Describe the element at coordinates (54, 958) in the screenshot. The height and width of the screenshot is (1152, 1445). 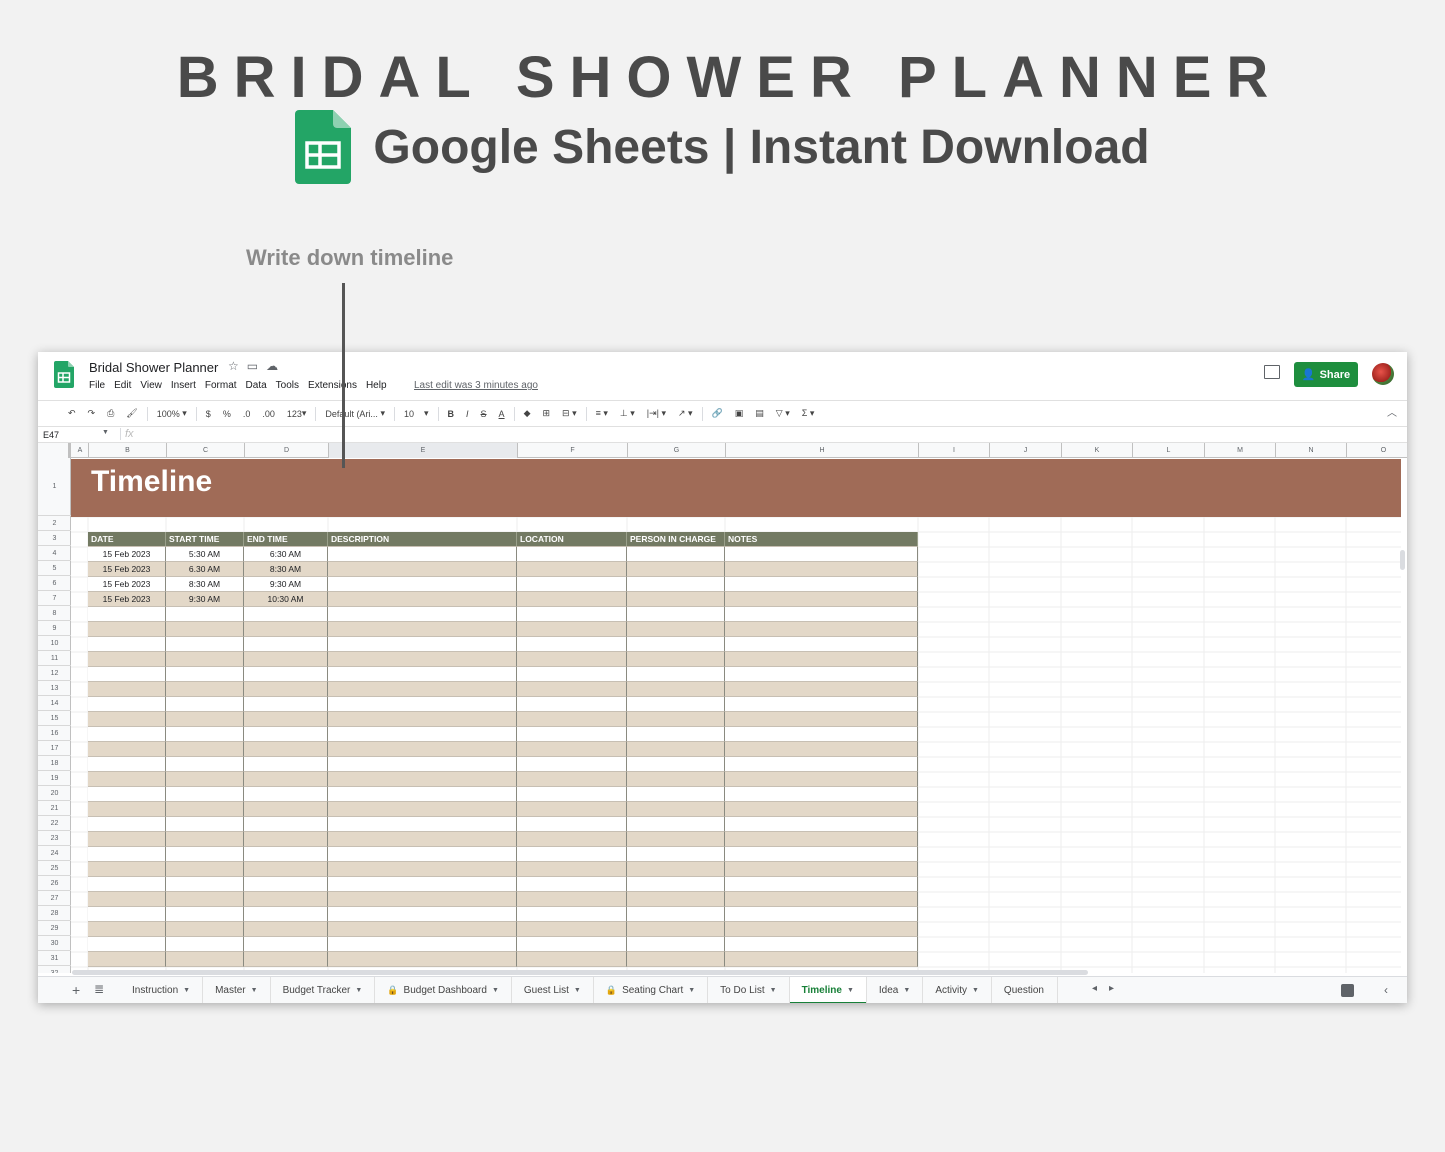
I see `row-header-31: 31` at that location.